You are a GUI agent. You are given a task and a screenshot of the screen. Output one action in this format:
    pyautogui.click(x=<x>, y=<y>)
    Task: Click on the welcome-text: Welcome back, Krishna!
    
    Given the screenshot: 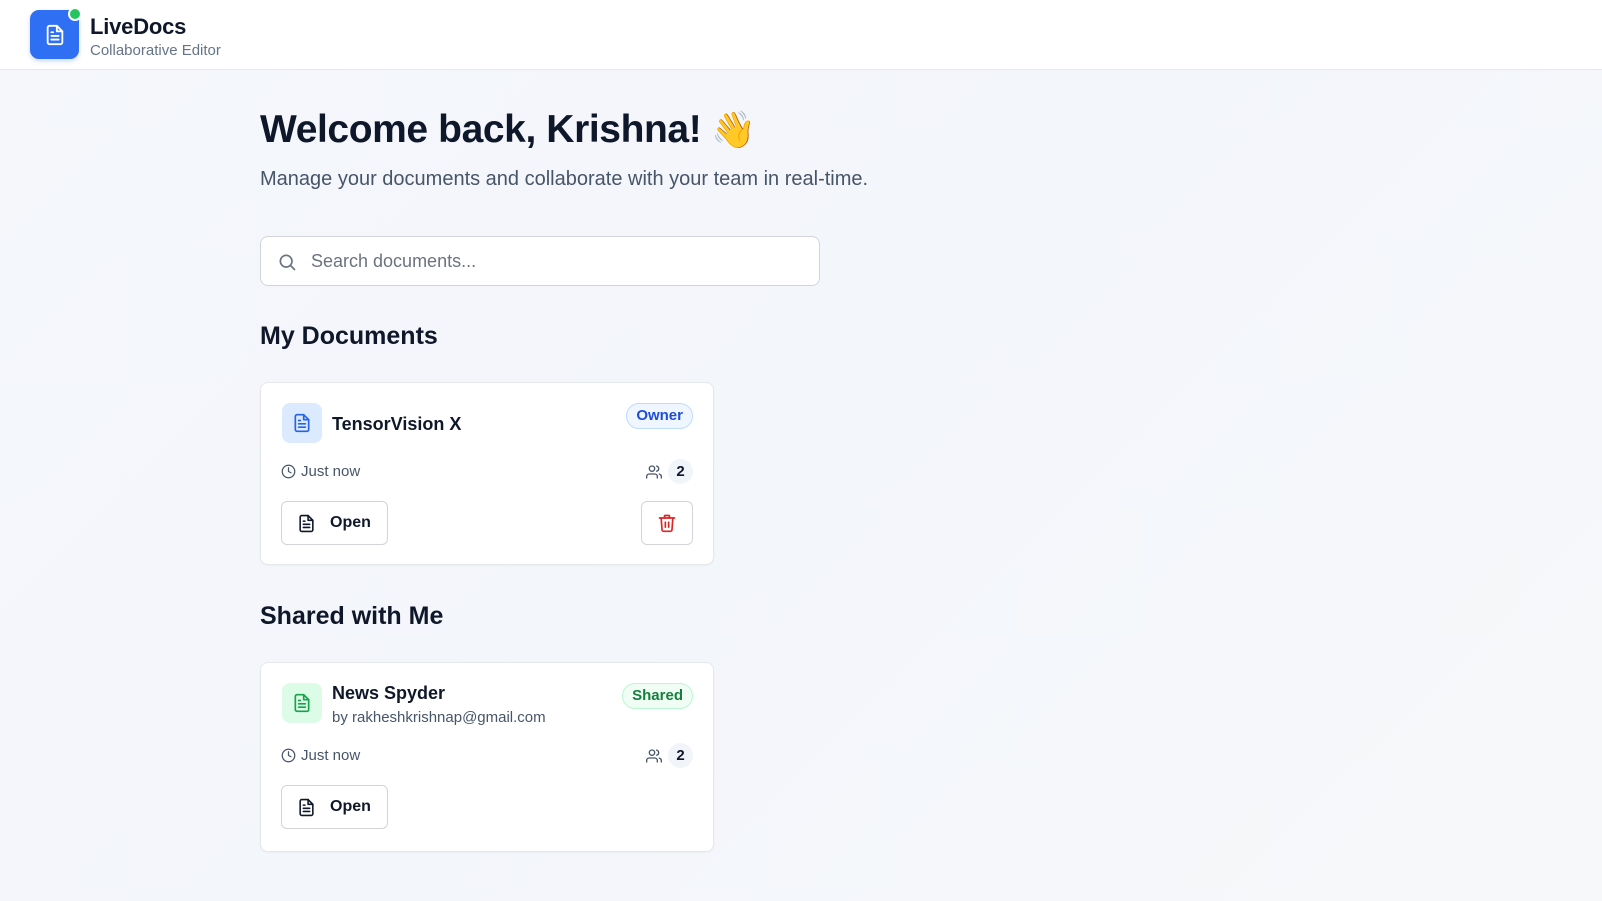 What is the action you would take?
    pyautogui.click(x=481, y=129)
    